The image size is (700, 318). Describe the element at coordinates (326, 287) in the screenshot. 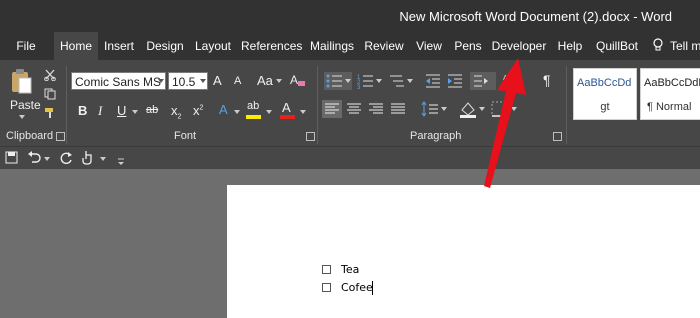

I see `checkbox-cofee` at that location.